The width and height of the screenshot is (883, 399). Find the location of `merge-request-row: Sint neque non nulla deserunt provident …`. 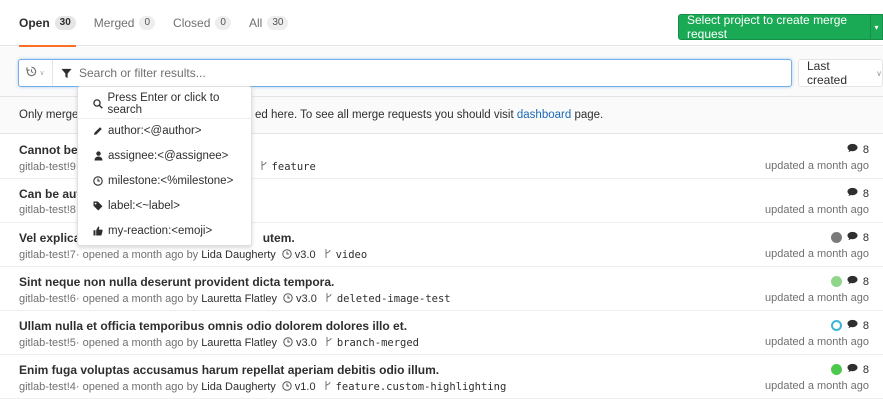

merge-request-row: Sint neque non nulla deserunt provident … is located at coordinates (441, 289).